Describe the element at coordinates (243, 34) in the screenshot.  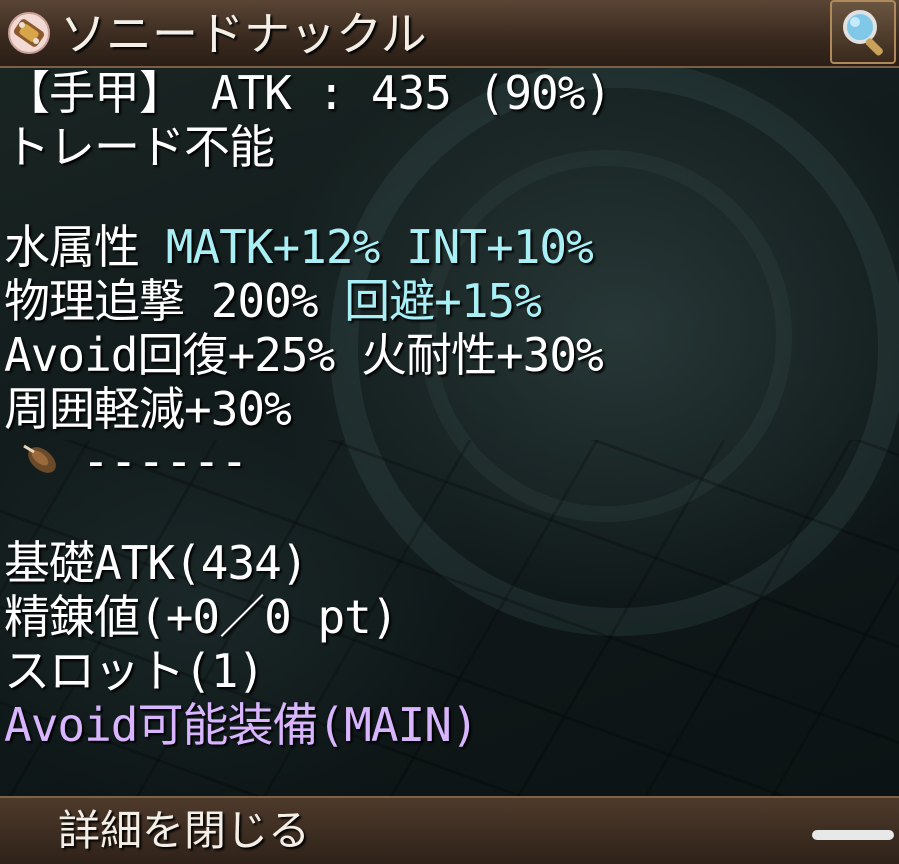
I see `item-title: ソニードナックル` at that location.